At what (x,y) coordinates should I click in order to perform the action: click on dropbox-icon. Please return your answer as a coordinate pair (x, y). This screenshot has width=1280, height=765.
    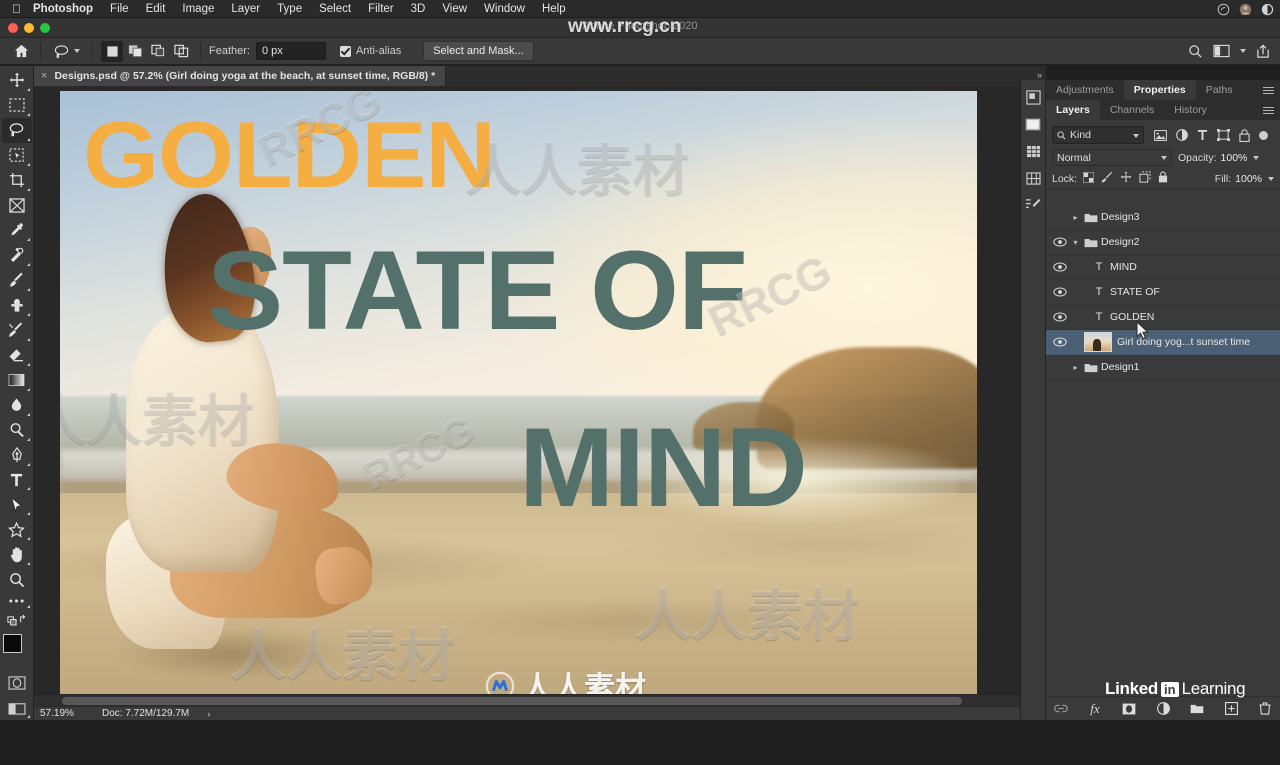
    Looking at the image, I should click on (1267, 9).